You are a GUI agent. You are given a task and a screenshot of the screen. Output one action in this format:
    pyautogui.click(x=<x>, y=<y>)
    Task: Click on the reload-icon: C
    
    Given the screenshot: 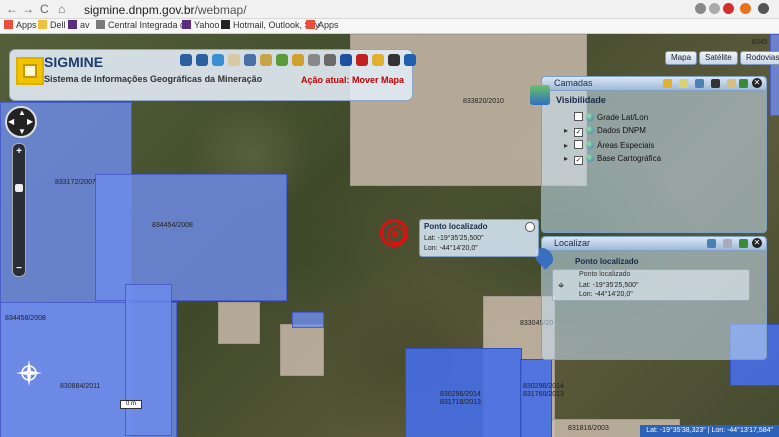 What is the action you would take?
    pyautogui.click(x=44, y=9)
    